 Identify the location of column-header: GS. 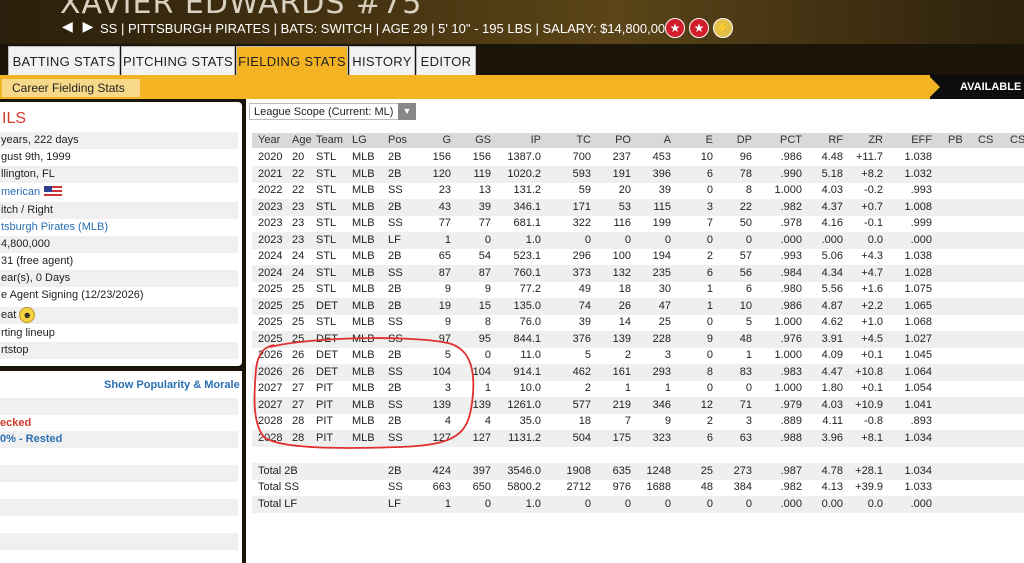
(483, 140).